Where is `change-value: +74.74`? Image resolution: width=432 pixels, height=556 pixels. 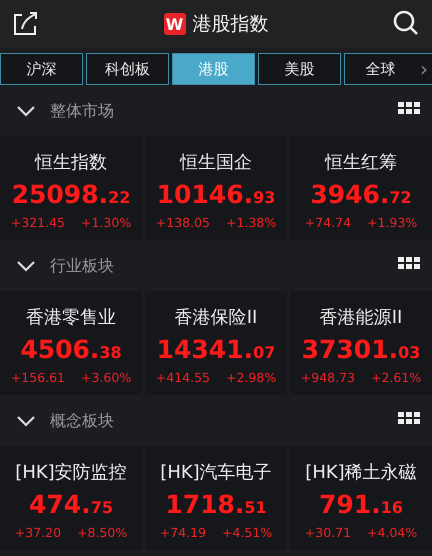 change-value: +74.74 is located at coordinates (328, 222).